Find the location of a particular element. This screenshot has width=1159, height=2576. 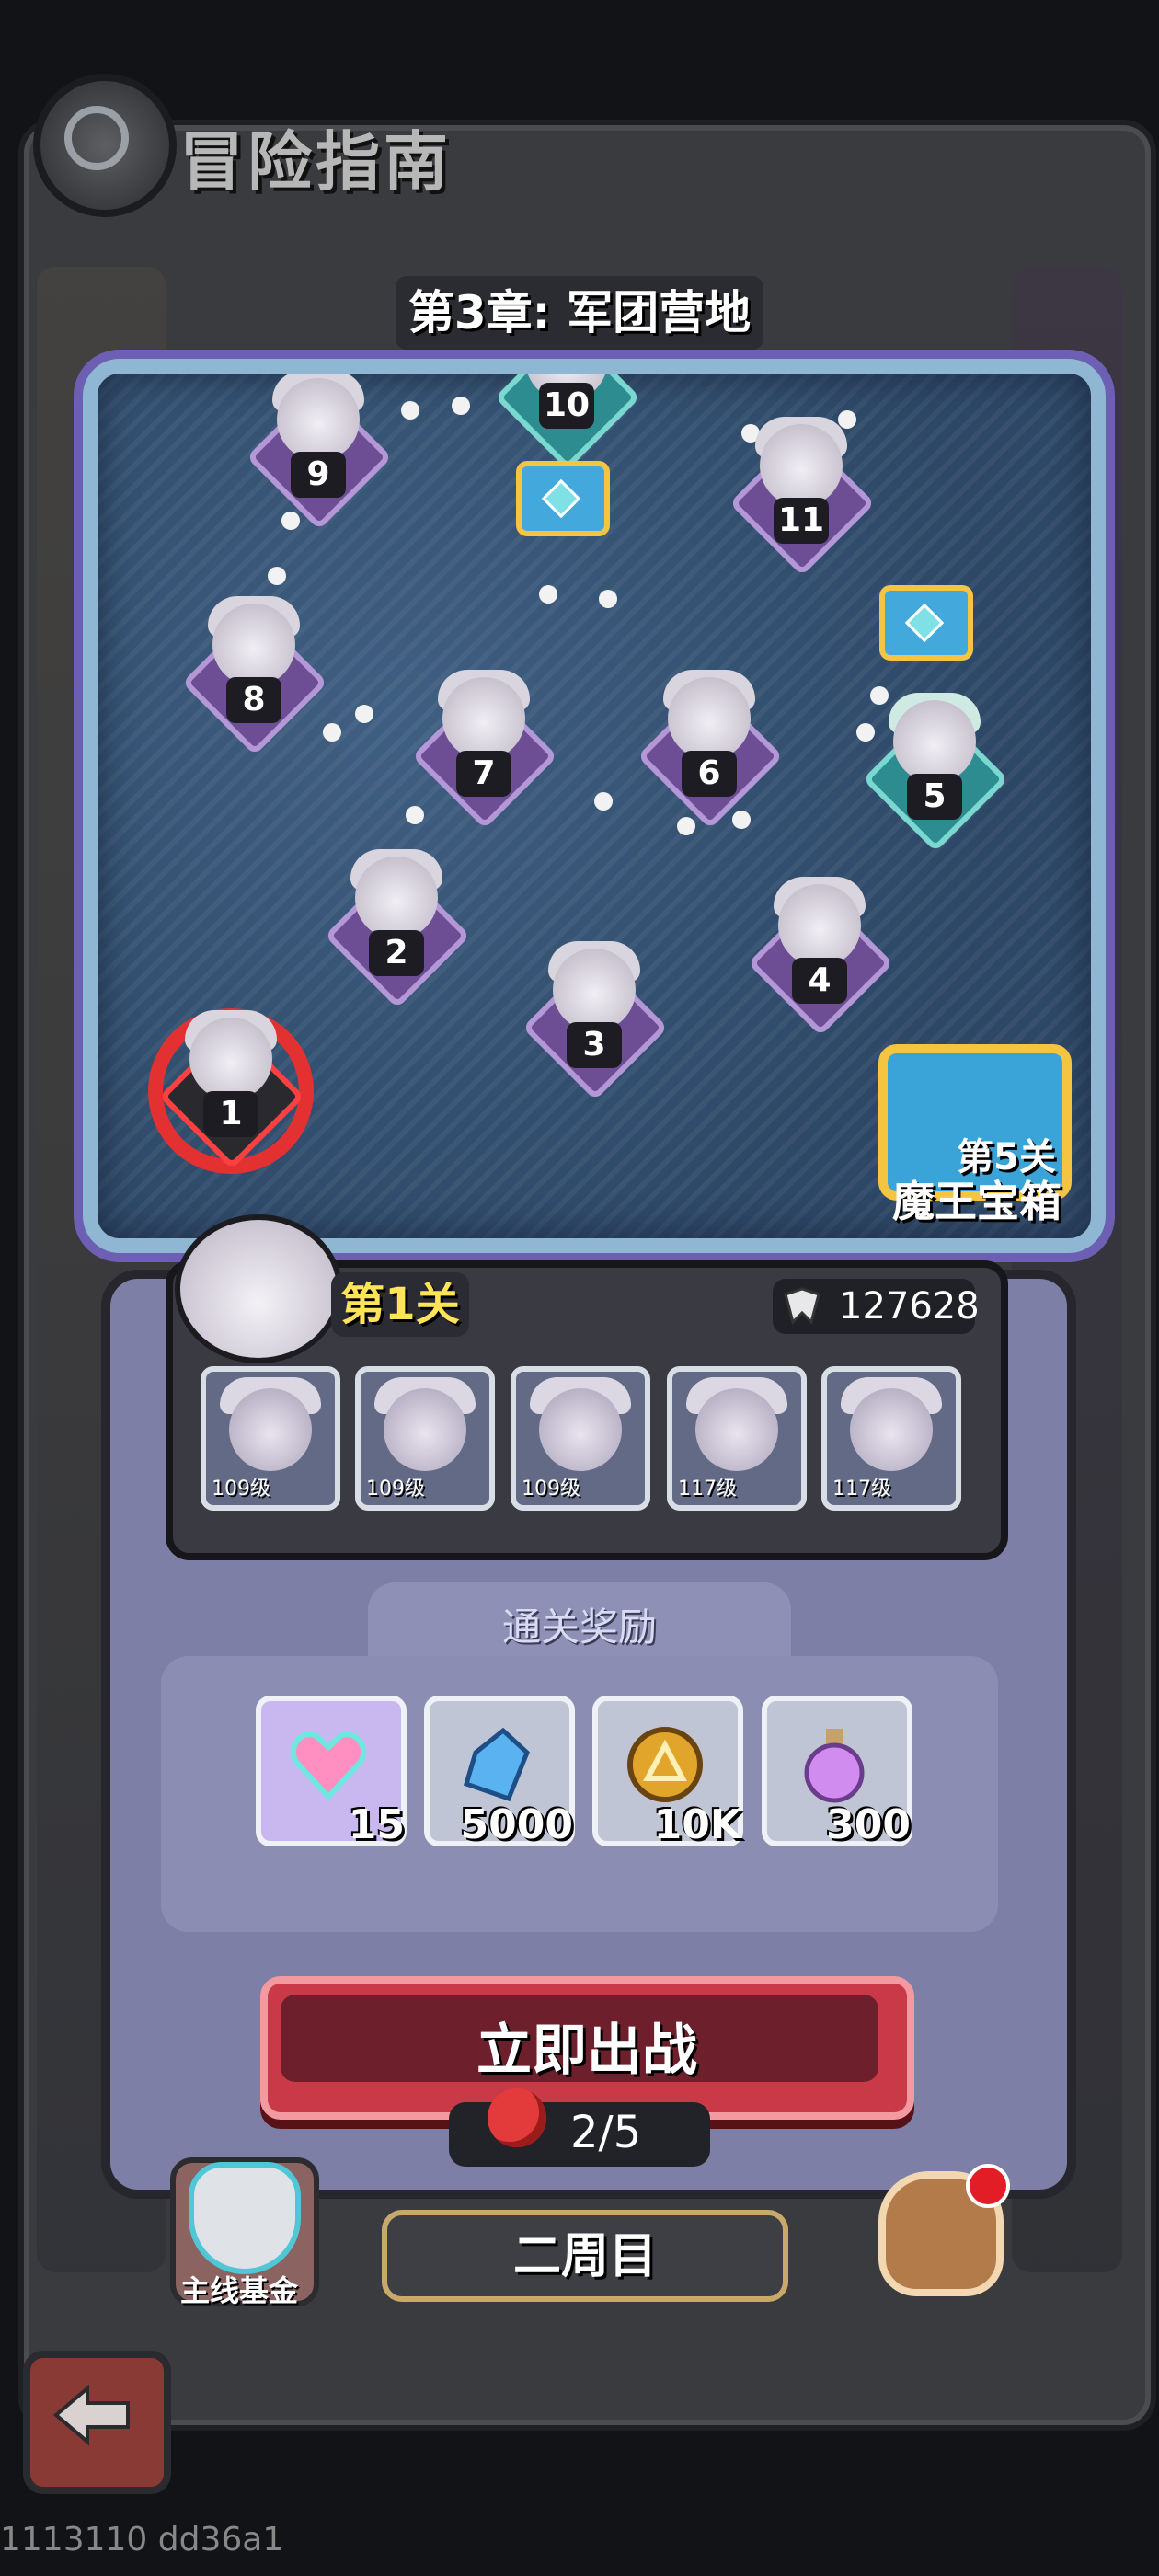

stage-node-1: 1 is located at coordinates (231, 1090).